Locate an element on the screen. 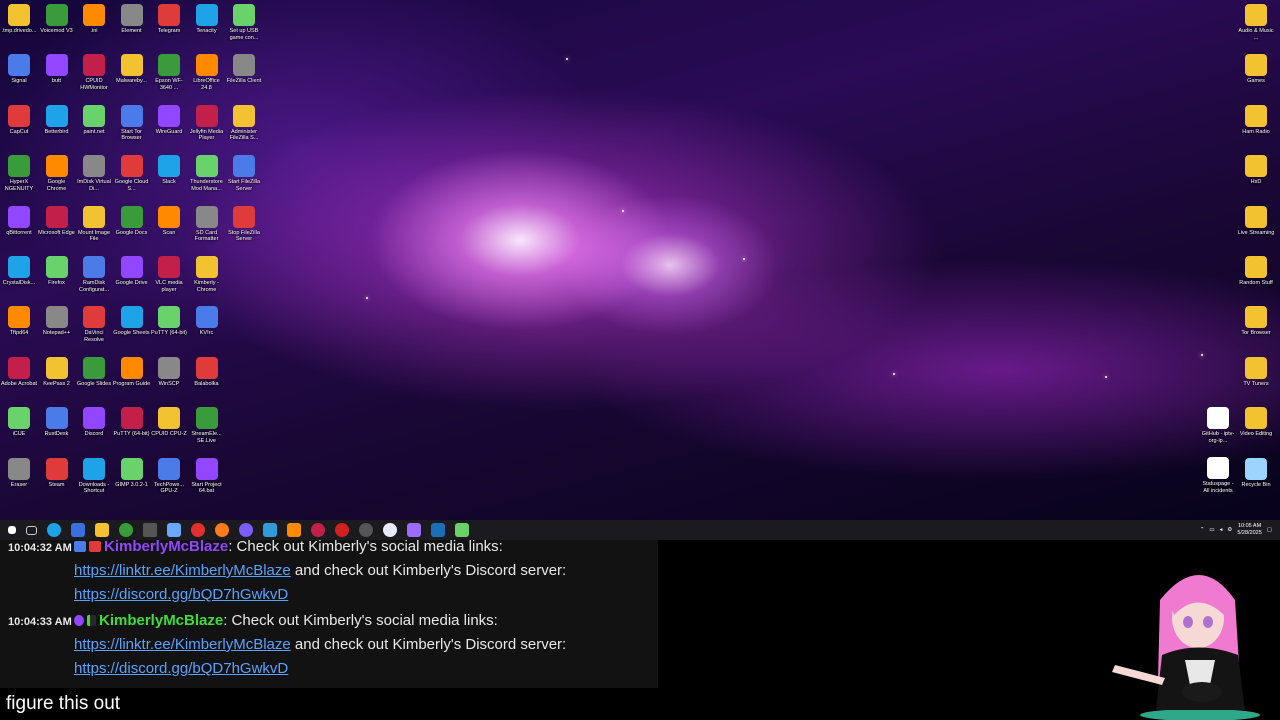  desktop-icon: Slack is located at coordinates (169, 175).